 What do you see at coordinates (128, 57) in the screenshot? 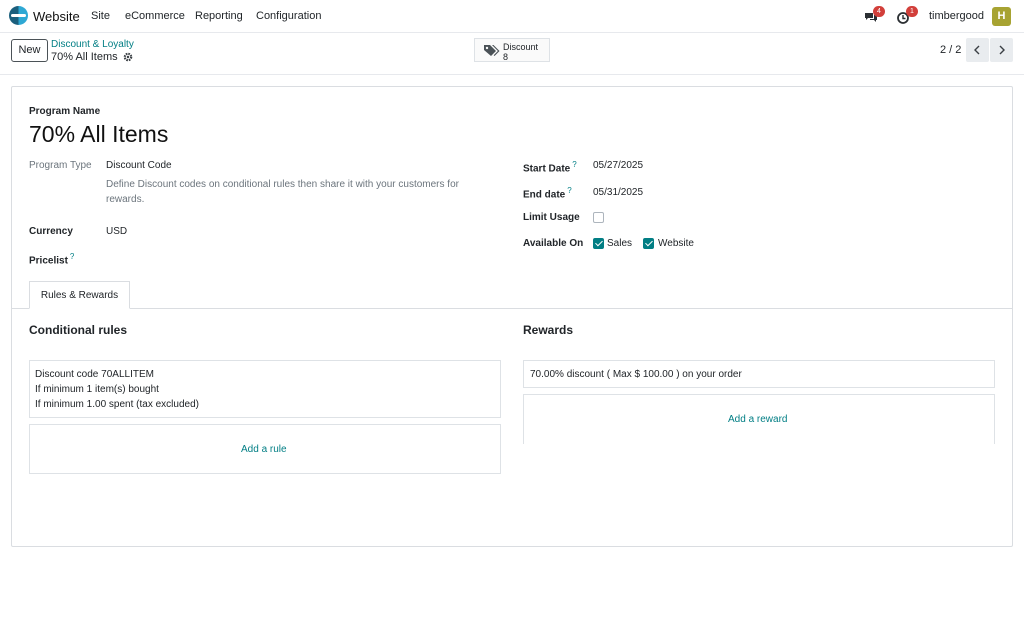
I see `gear-icon` at bounding box center [128, 57].